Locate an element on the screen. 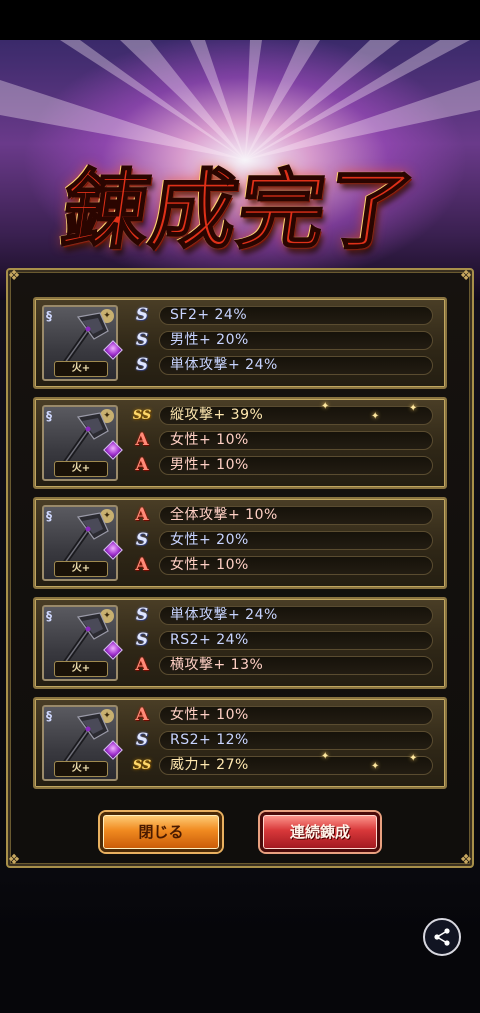 Image resolution: width=480 pixels, height=1013 pixels. refine-stat-row: S 女性+ 20% is located at coordinates (282, 540).